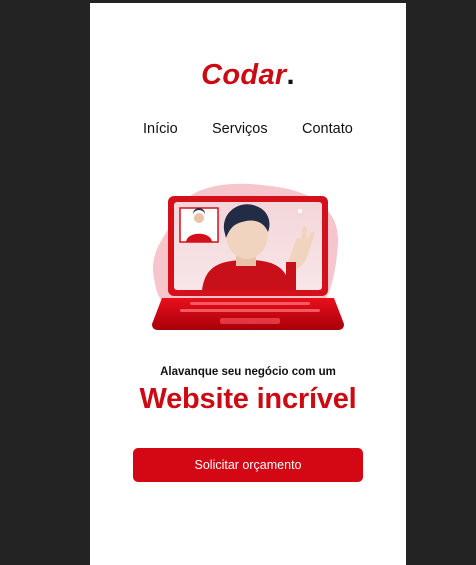  Describe the element at coordinates (248, 399) in the screenshot. I see `hero-headline: Website incrível` at that location.